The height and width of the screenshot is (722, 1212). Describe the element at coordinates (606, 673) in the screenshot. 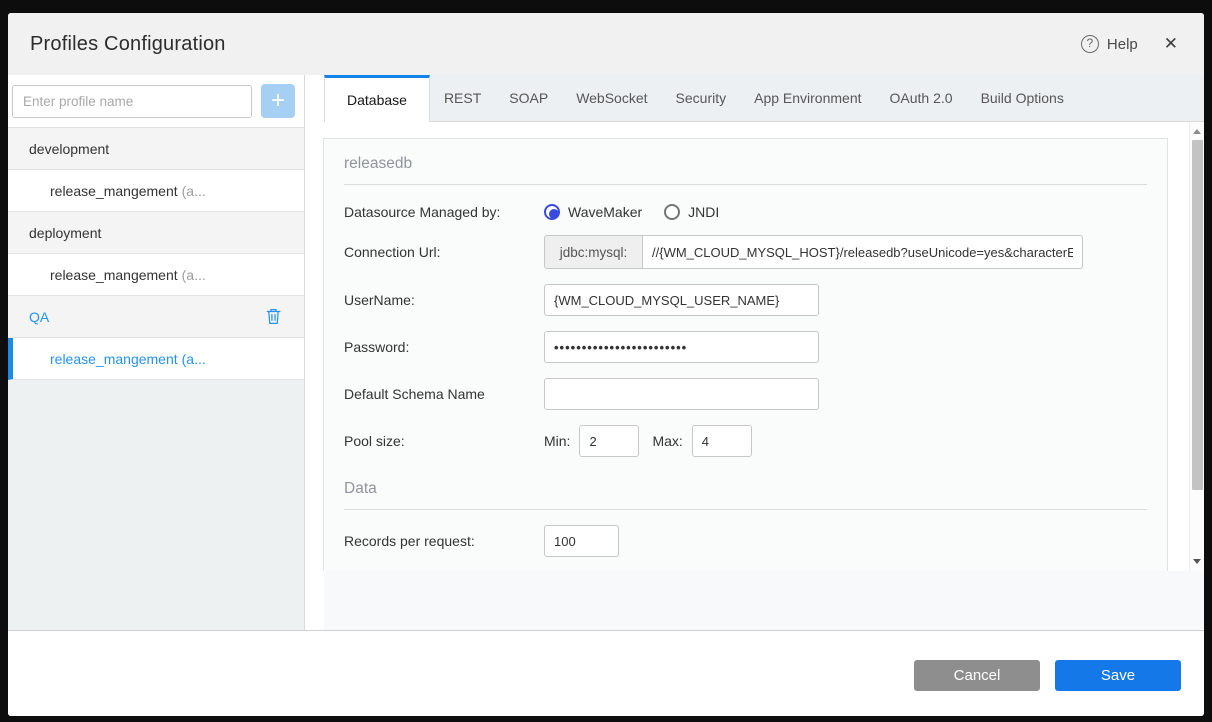

I see `dialog-footer: Cancel Save` at that location.